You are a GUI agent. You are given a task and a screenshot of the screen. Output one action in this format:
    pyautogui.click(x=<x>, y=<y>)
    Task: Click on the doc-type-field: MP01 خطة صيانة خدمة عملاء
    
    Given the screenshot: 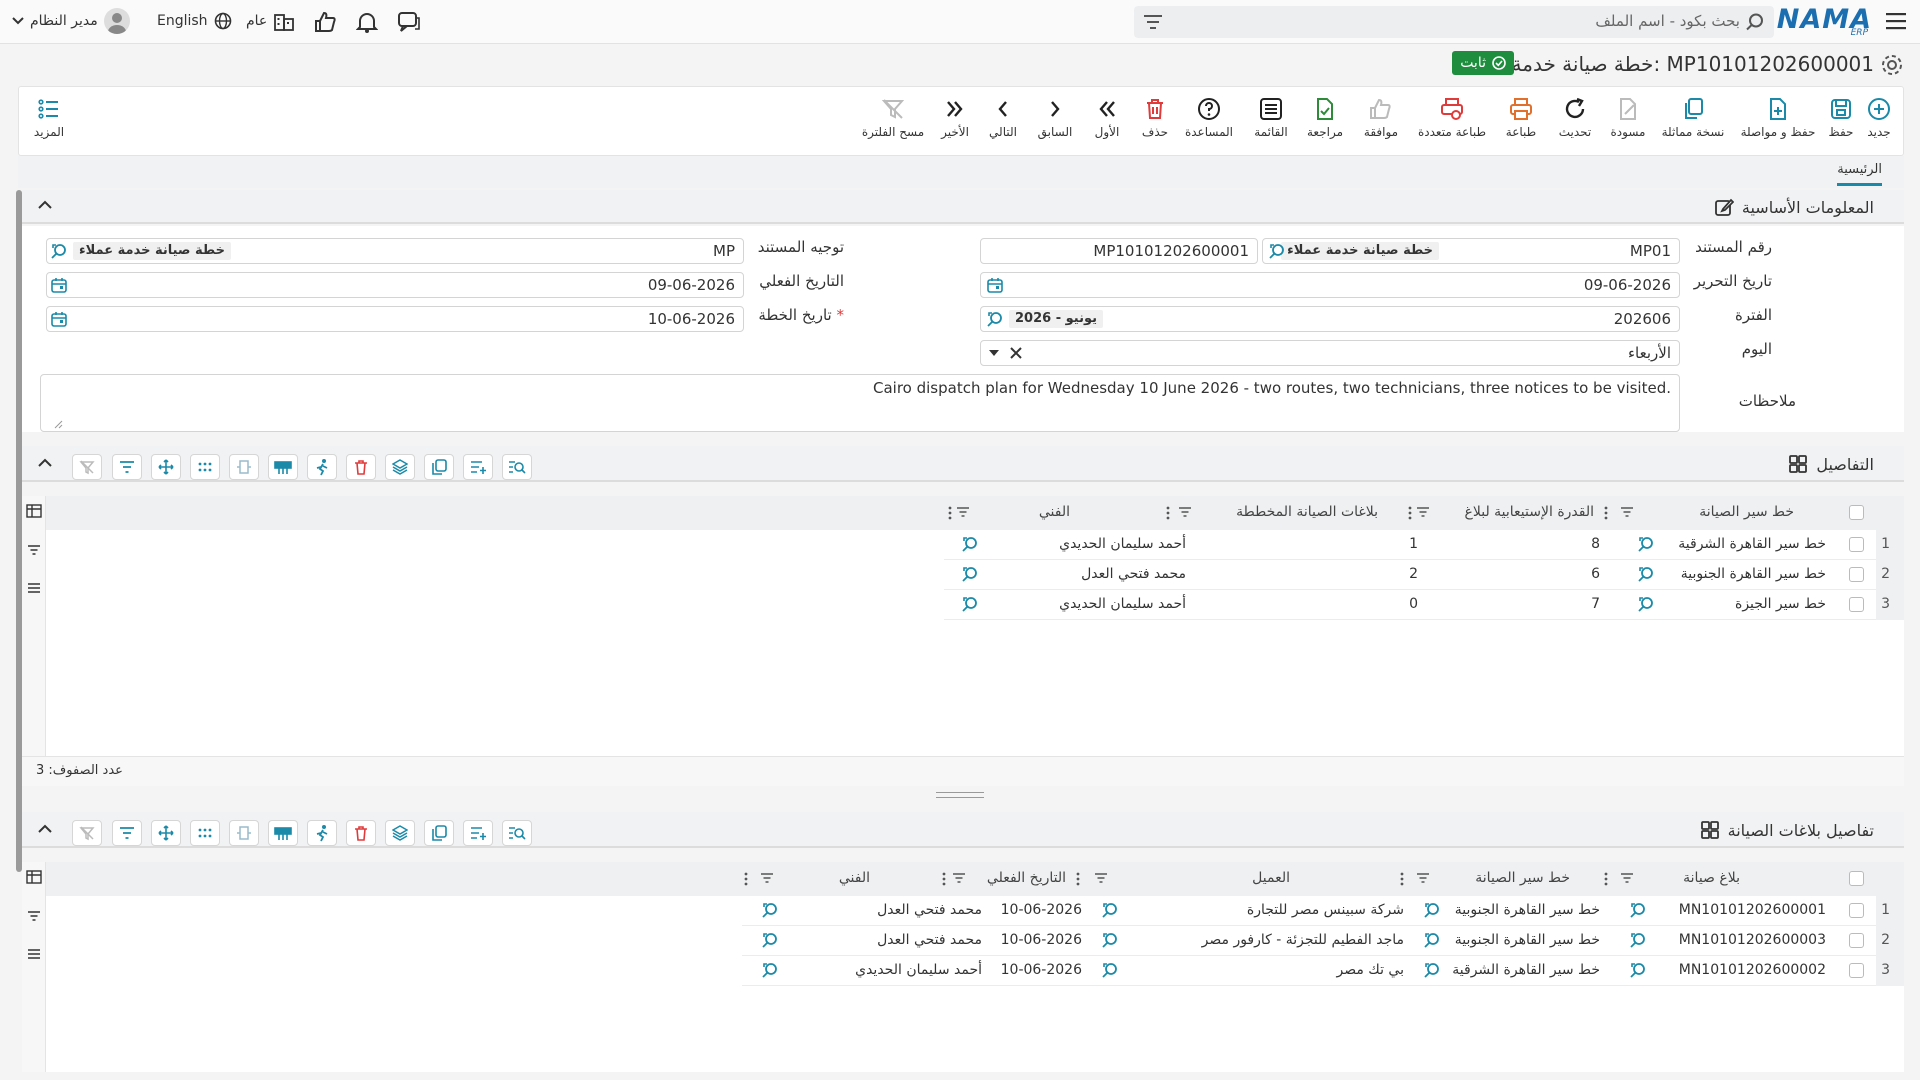 What is the action you would take?
    pyautogui.click(x=1471, y=251)
    